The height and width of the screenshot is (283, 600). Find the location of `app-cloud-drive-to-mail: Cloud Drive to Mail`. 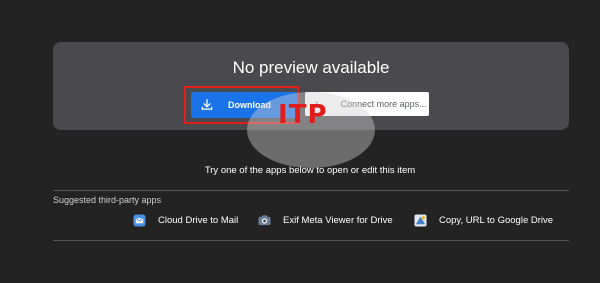

app-cloud-drive-to-mail: Cloud Drive to Mail is located at coordinates (185, 220).